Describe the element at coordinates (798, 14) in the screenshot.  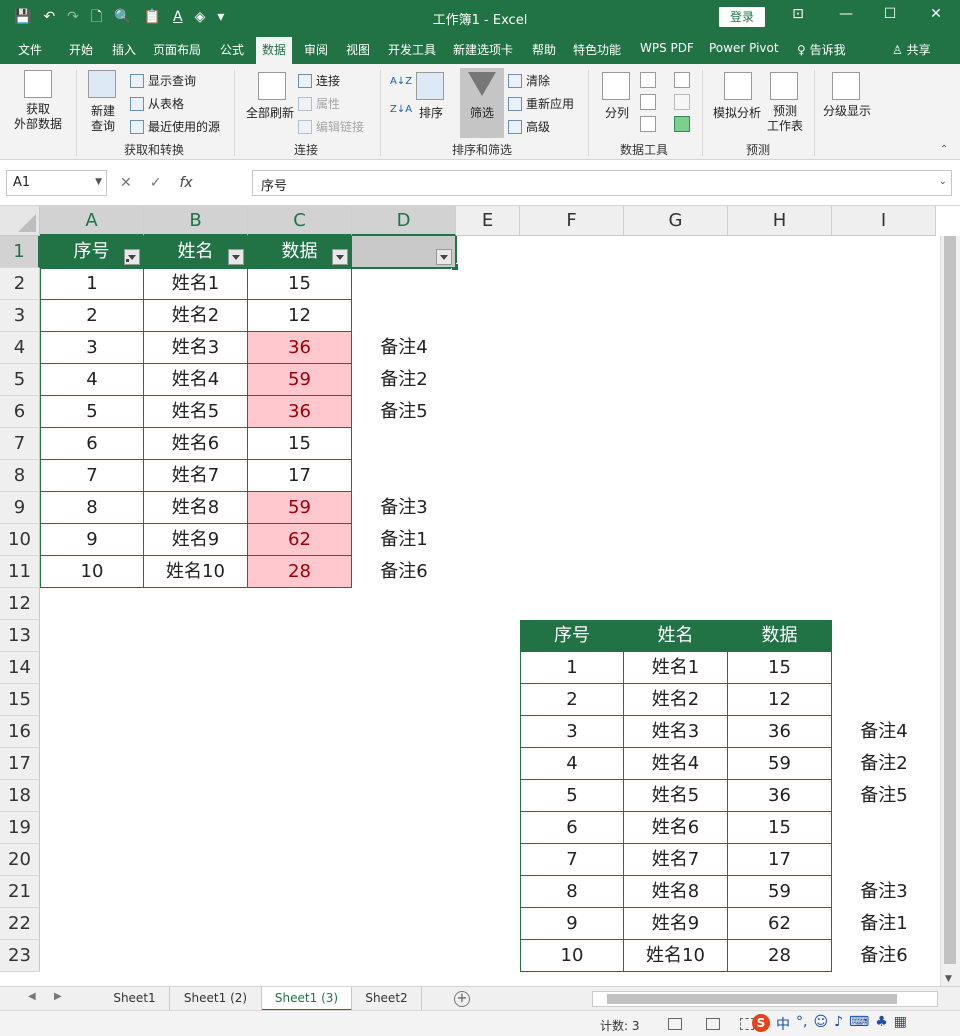
I see `ribbon-display-icon: ⊡` at that location.